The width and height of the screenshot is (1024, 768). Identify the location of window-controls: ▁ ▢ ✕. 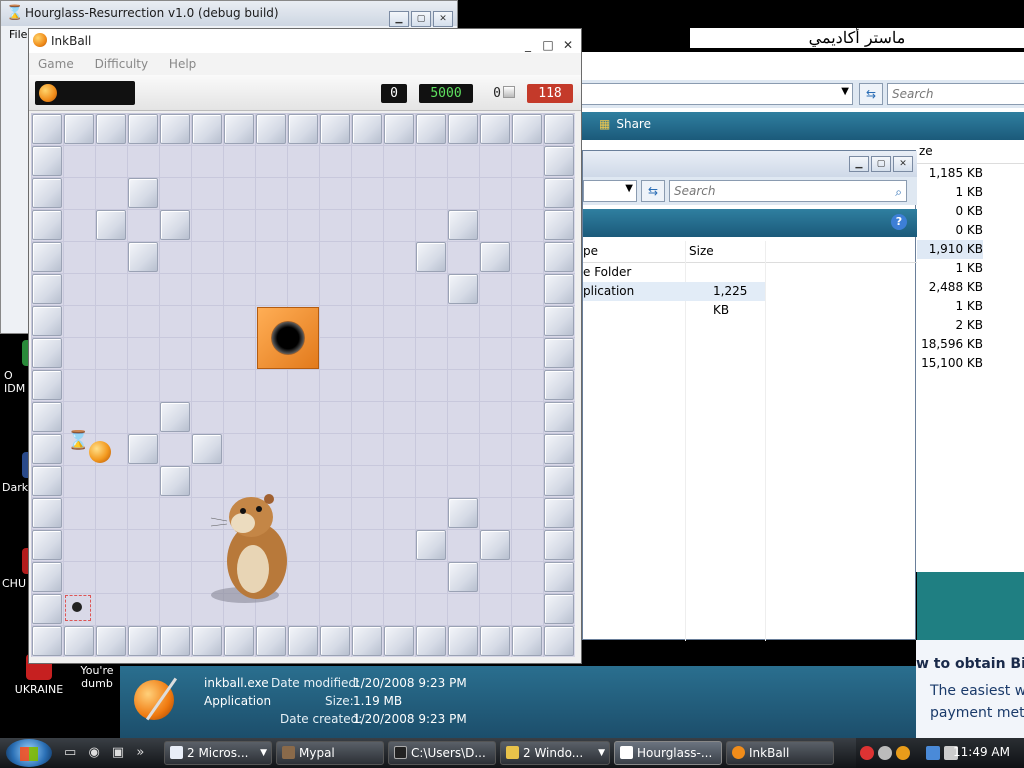
(880, 163).